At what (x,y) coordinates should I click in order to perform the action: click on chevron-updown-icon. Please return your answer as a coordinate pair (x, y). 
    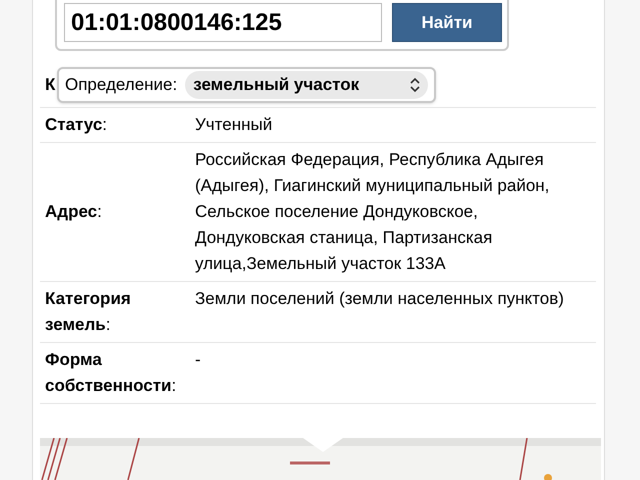
    Looking at the image, I should click on (415, 85).